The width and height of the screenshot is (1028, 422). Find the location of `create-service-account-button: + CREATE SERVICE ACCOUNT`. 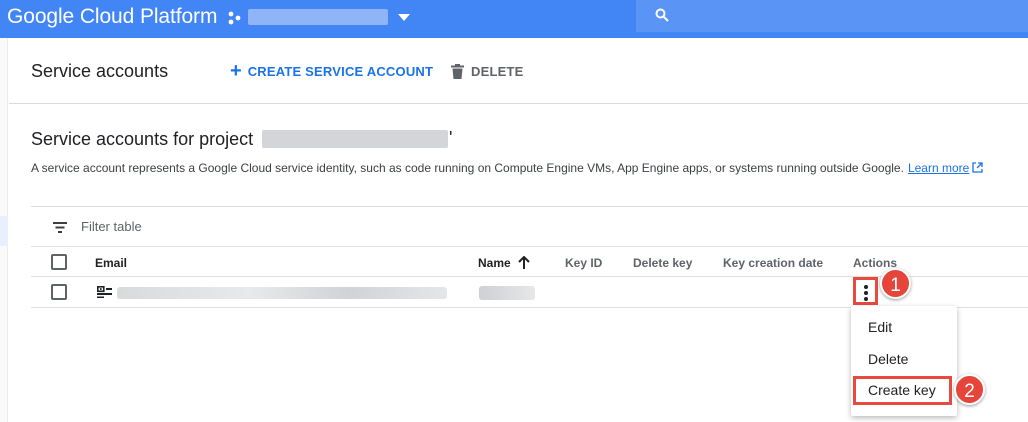

create-service-account-button: + CREATE SERVICE ACCOUNT is located at coordinates (332, 71).